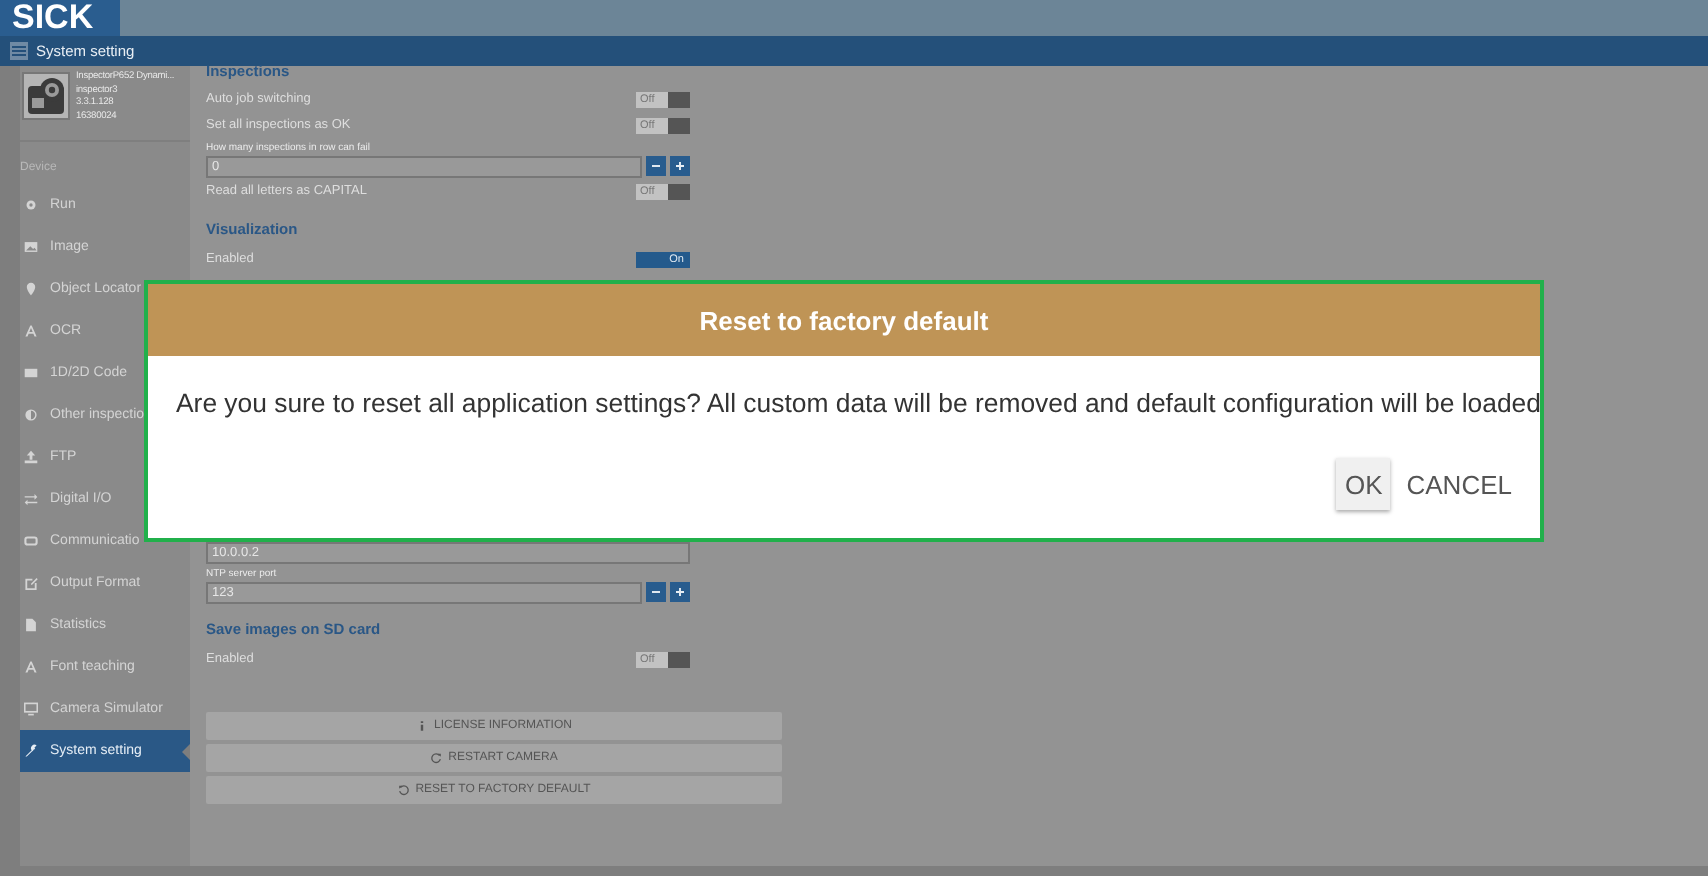  I want to click on edit-icon, so click(31, 583).